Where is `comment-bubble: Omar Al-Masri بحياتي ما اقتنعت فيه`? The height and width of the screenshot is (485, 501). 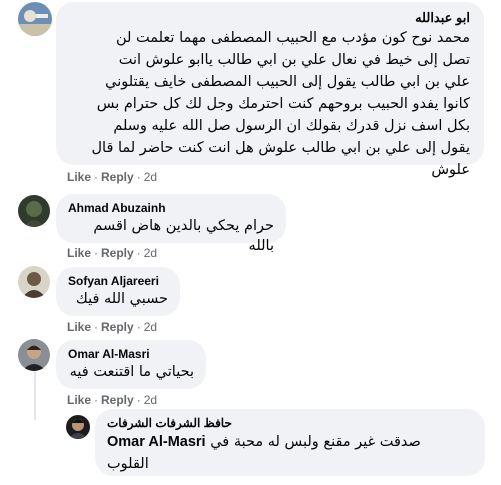
comment-bubble: Omar Al-Masri بحياتي ما اقتنعت فيه is located at coordinates (131, 364).